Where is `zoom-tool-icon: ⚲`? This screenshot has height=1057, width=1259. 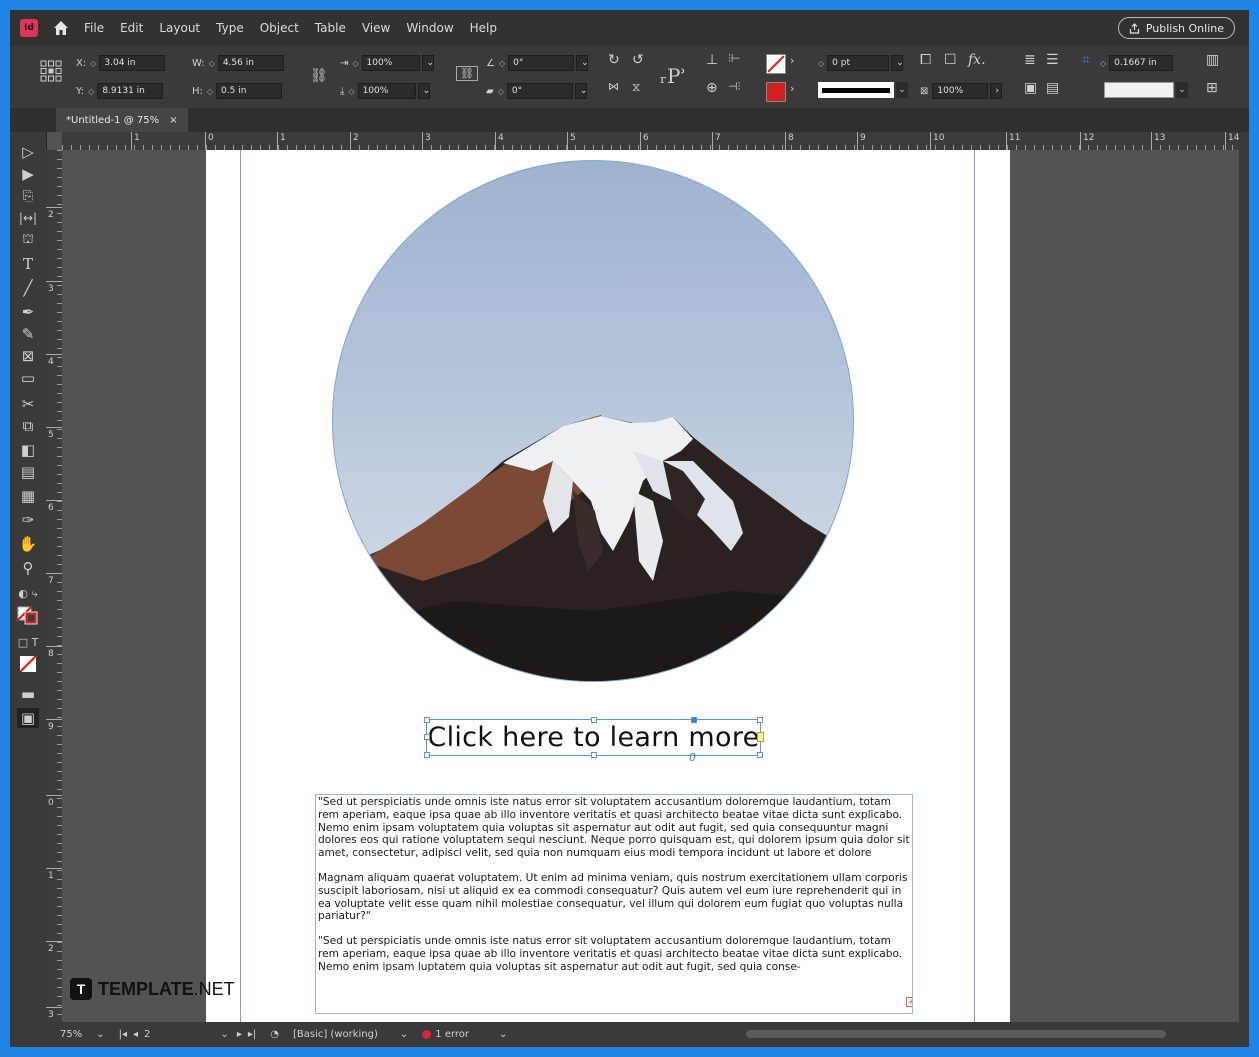
zoom-tool-icon: ⚲ is located at coordinates (28, 568).